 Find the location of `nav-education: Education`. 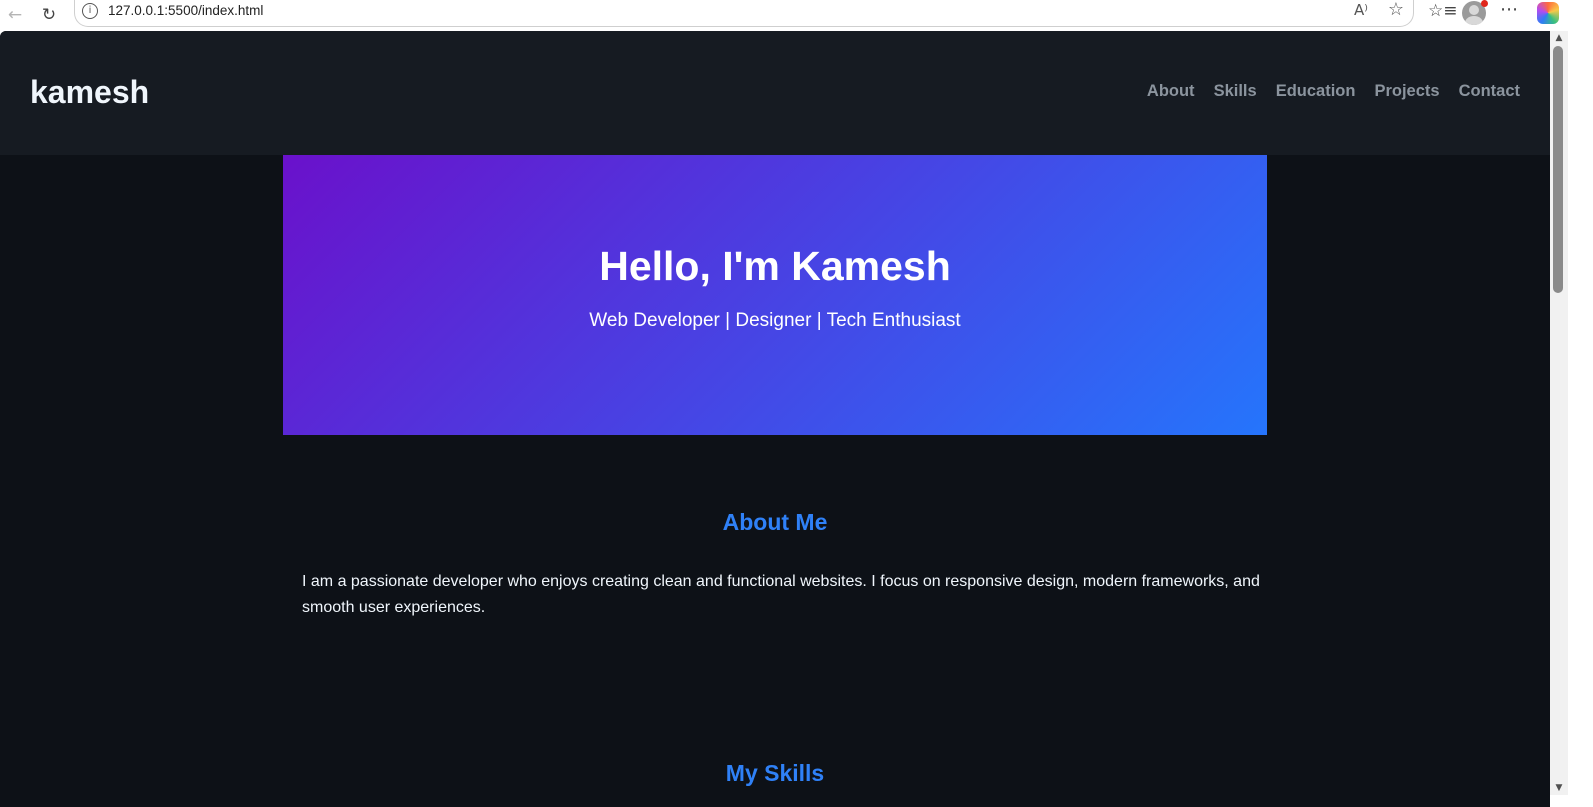

nav-education: Education is located at coordinates (1316, 91).